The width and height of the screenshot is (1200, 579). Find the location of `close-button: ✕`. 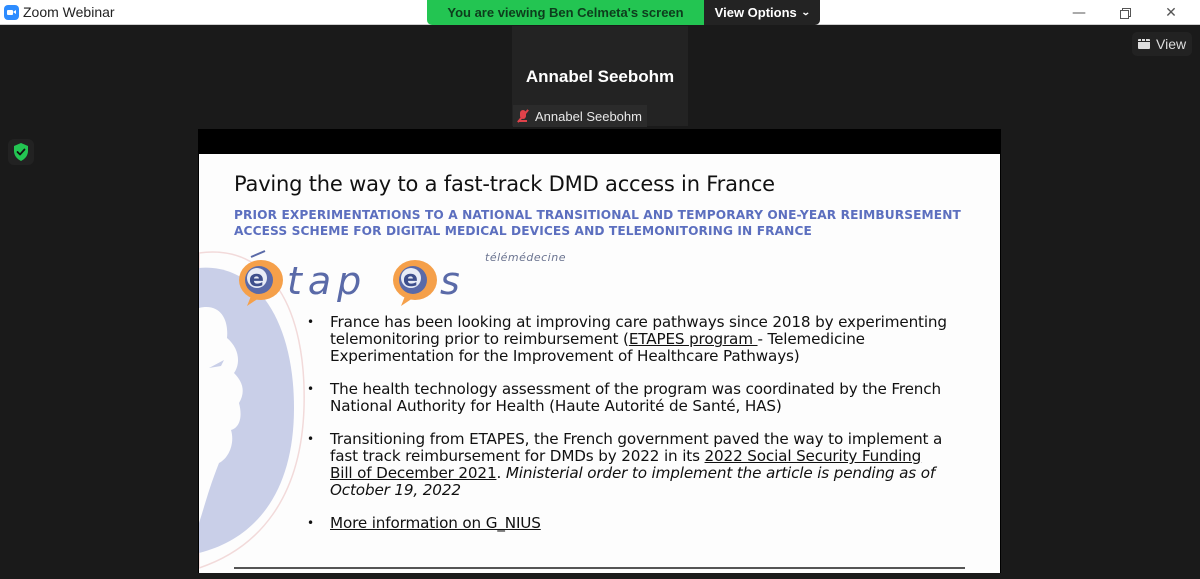

close-button: ✕ is located at coordinates (1171, 12).